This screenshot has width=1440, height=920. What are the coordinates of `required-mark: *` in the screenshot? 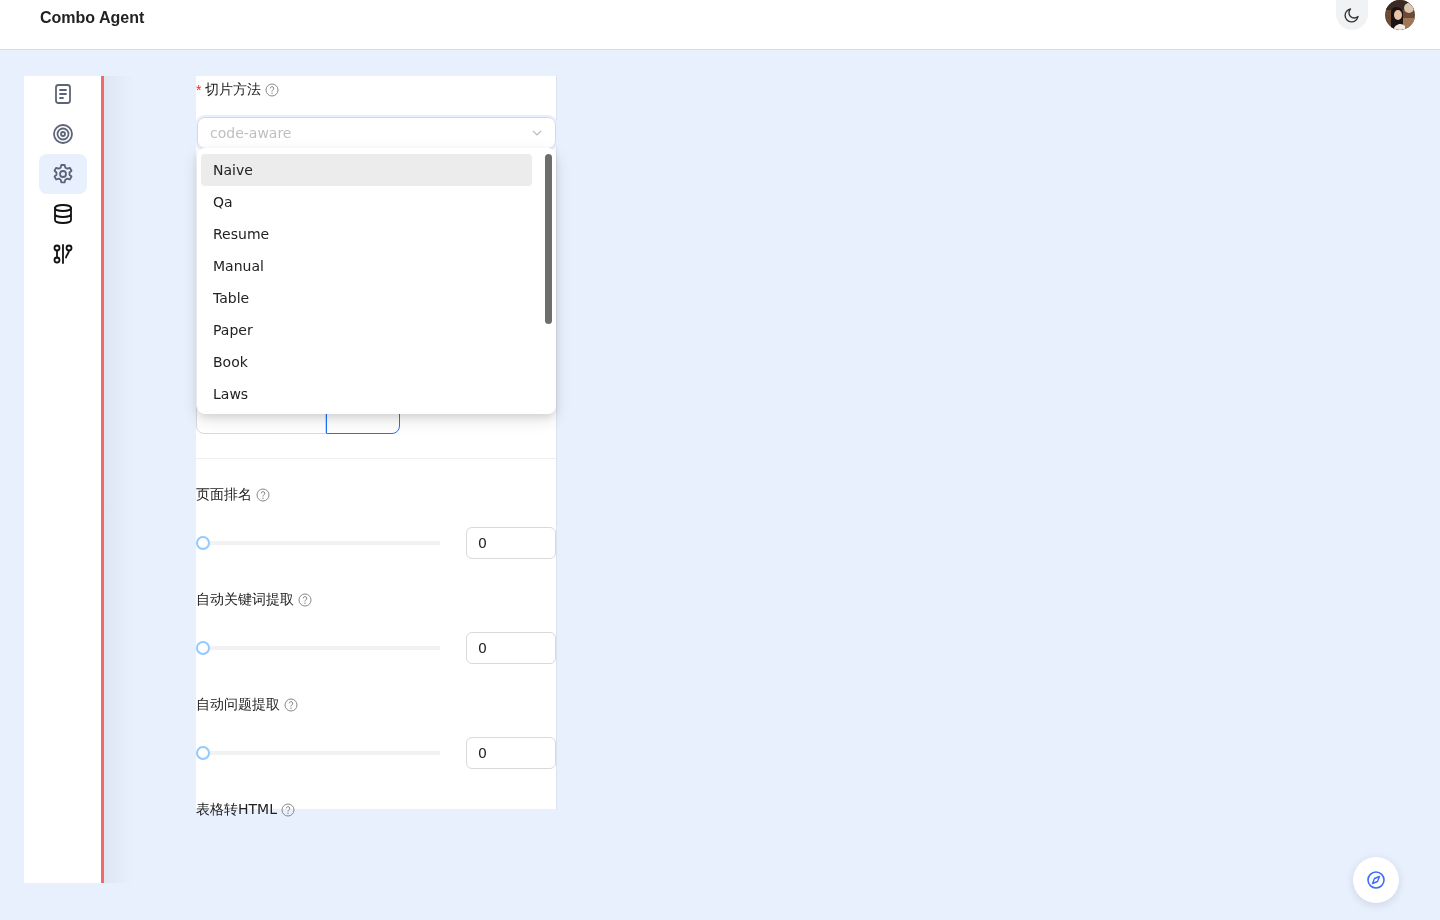 It's located at (199, 90).